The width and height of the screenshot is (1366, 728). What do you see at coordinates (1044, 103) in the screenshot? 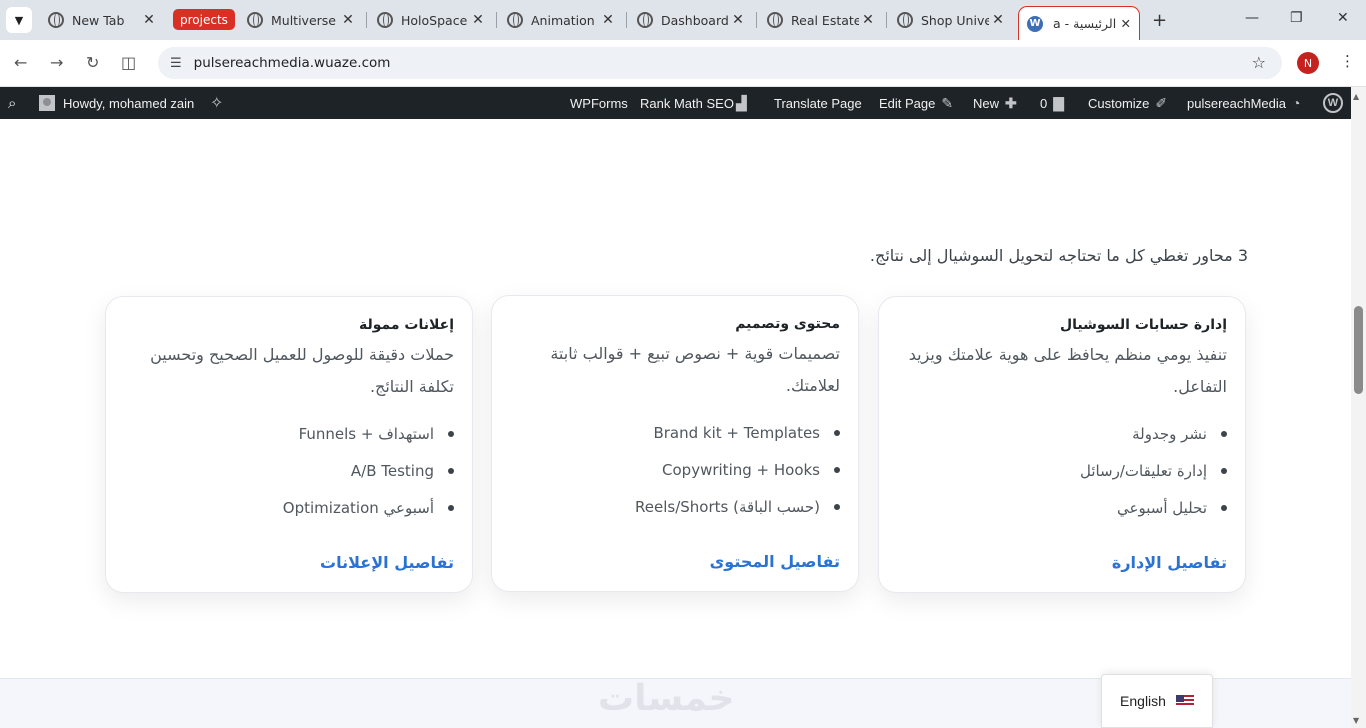
I see `comments-count: 0` at bounding box center [1044, 103].